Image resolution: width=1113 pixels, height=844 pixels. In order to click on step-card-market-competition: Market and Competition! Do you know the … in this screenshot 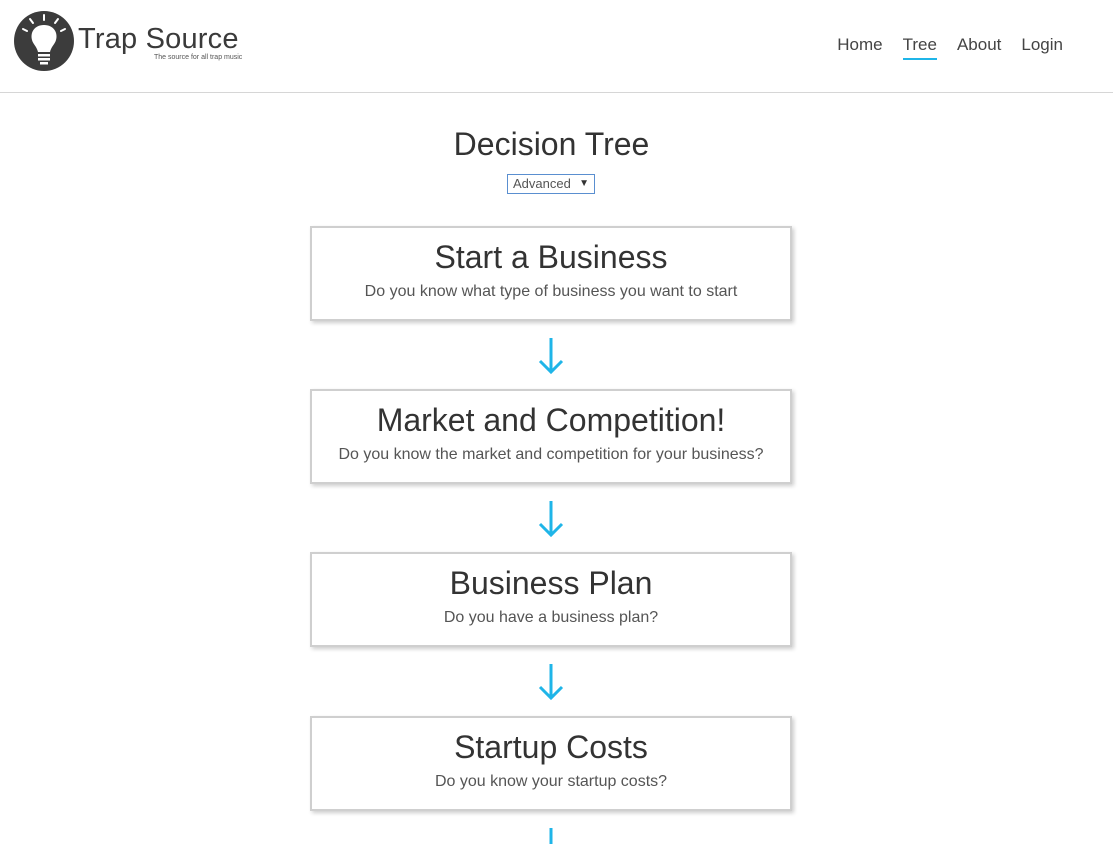, I will do `click(551, 436)`.